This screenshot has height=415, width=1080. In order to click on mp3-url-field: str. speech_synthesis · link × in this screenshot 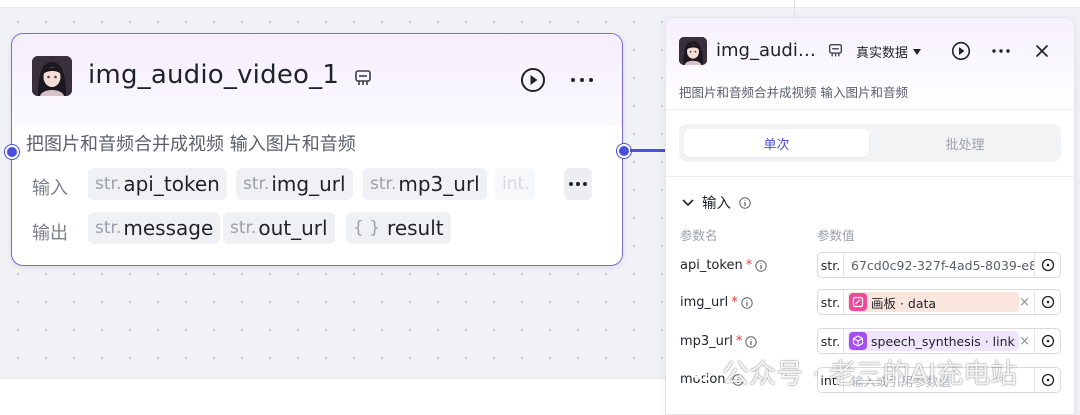, I will do `click(939, 341)`.